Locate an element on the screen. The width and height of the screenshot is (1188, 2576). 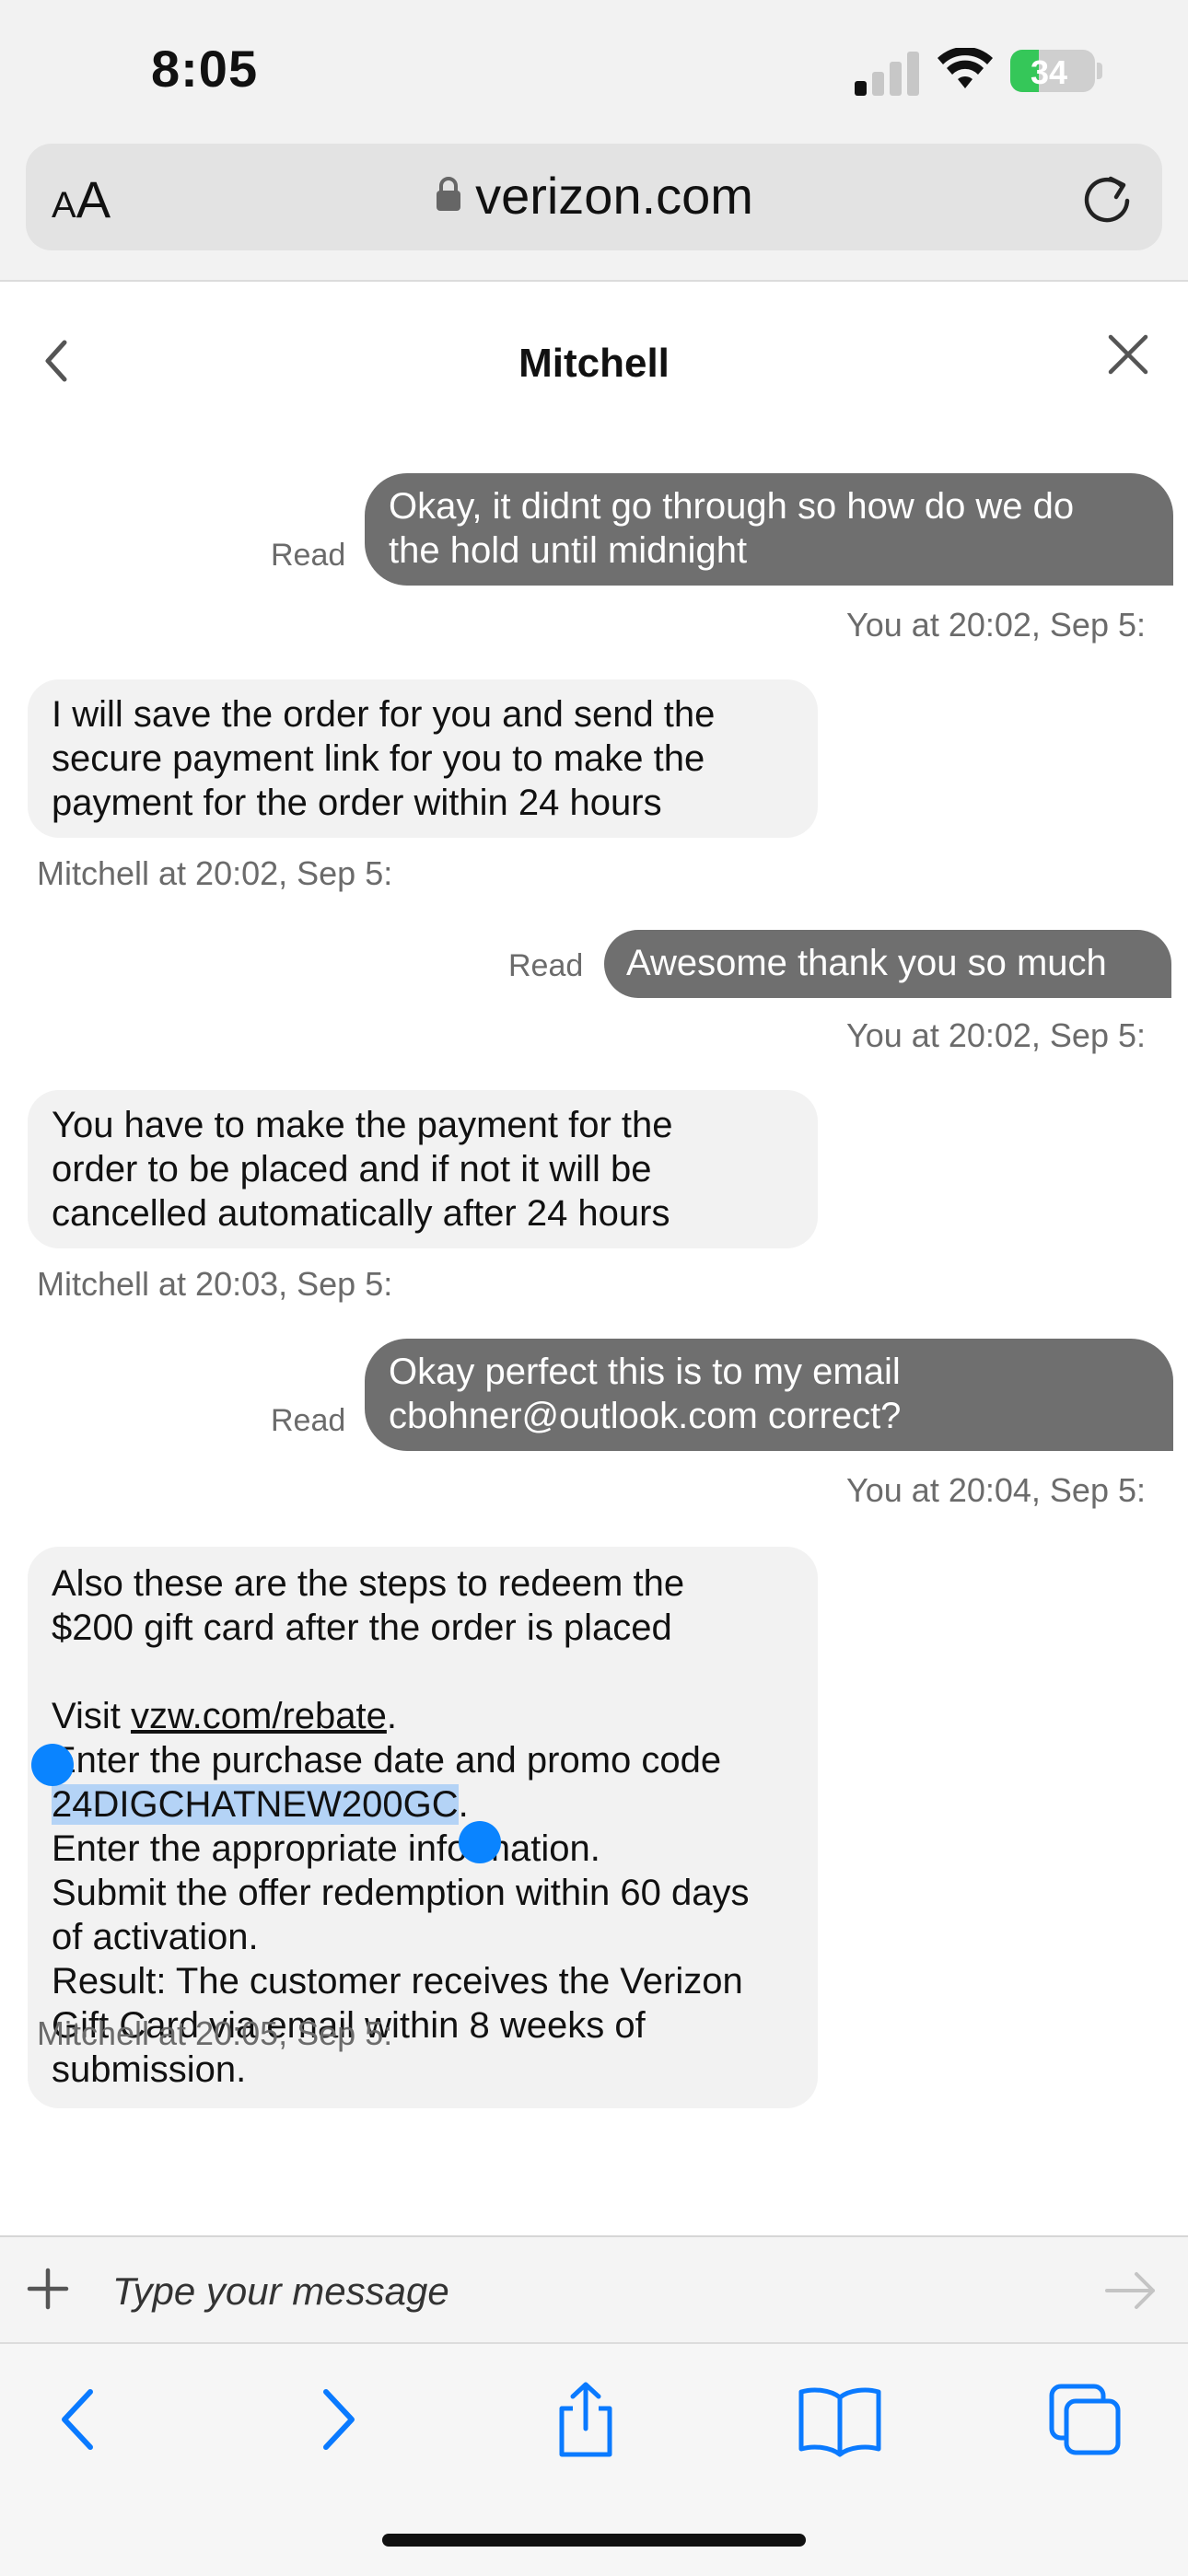
selection-end-handle is located at coordinates (480, 1842).